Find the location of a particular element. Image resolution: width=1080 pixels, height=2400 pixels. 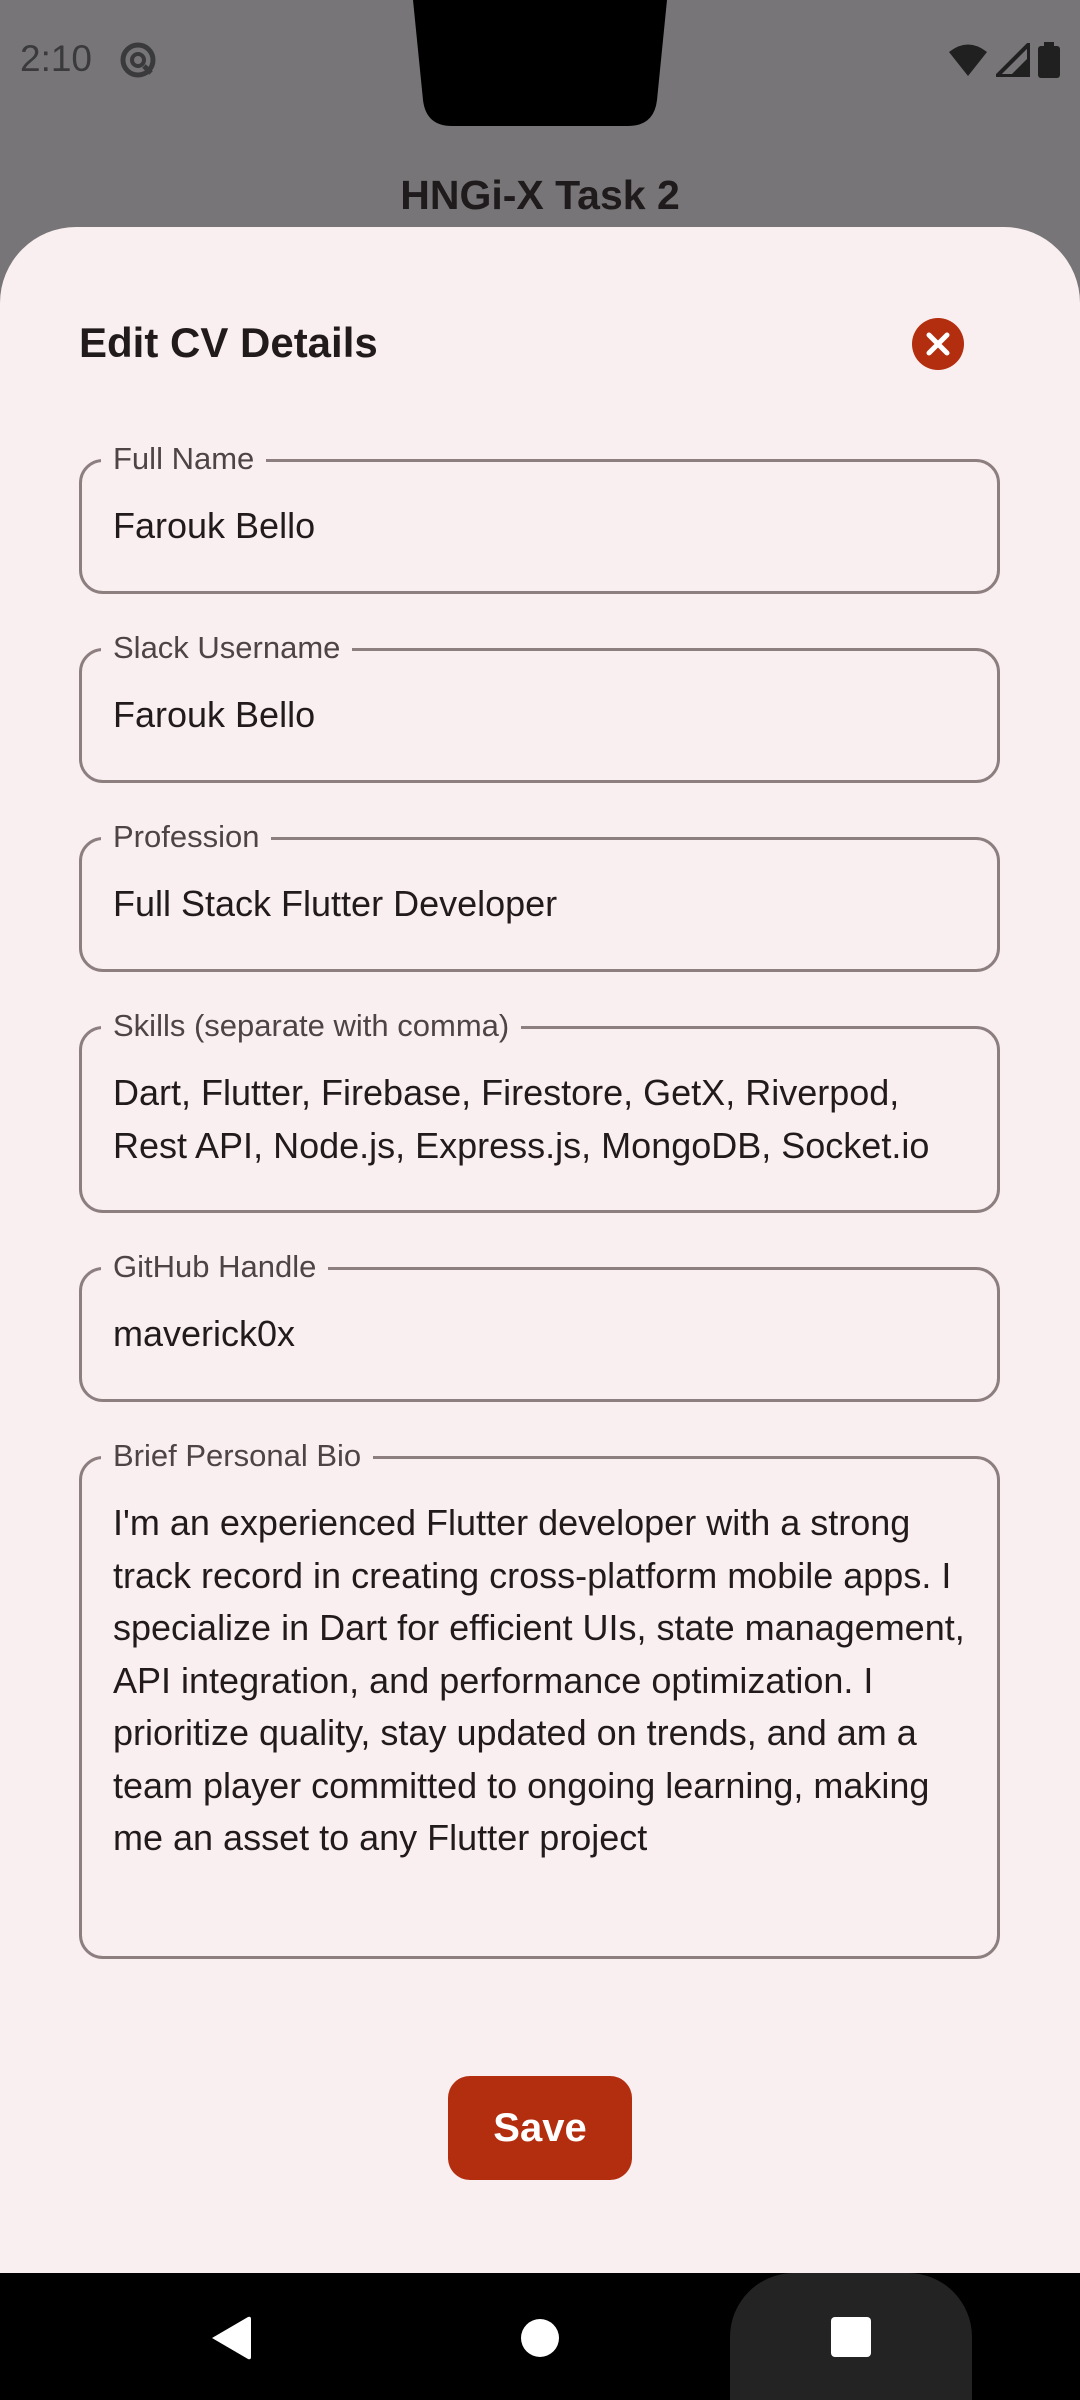

nav-home-button is located at coordinates (540, 2338).